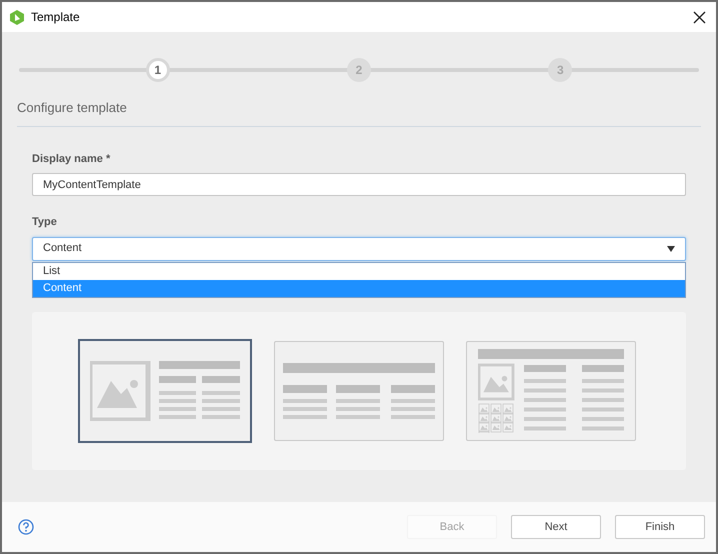  What do you see at coordinates (55, 17) in the screenshot?
I see `window-title: Template` at bounding box center [55, 17].